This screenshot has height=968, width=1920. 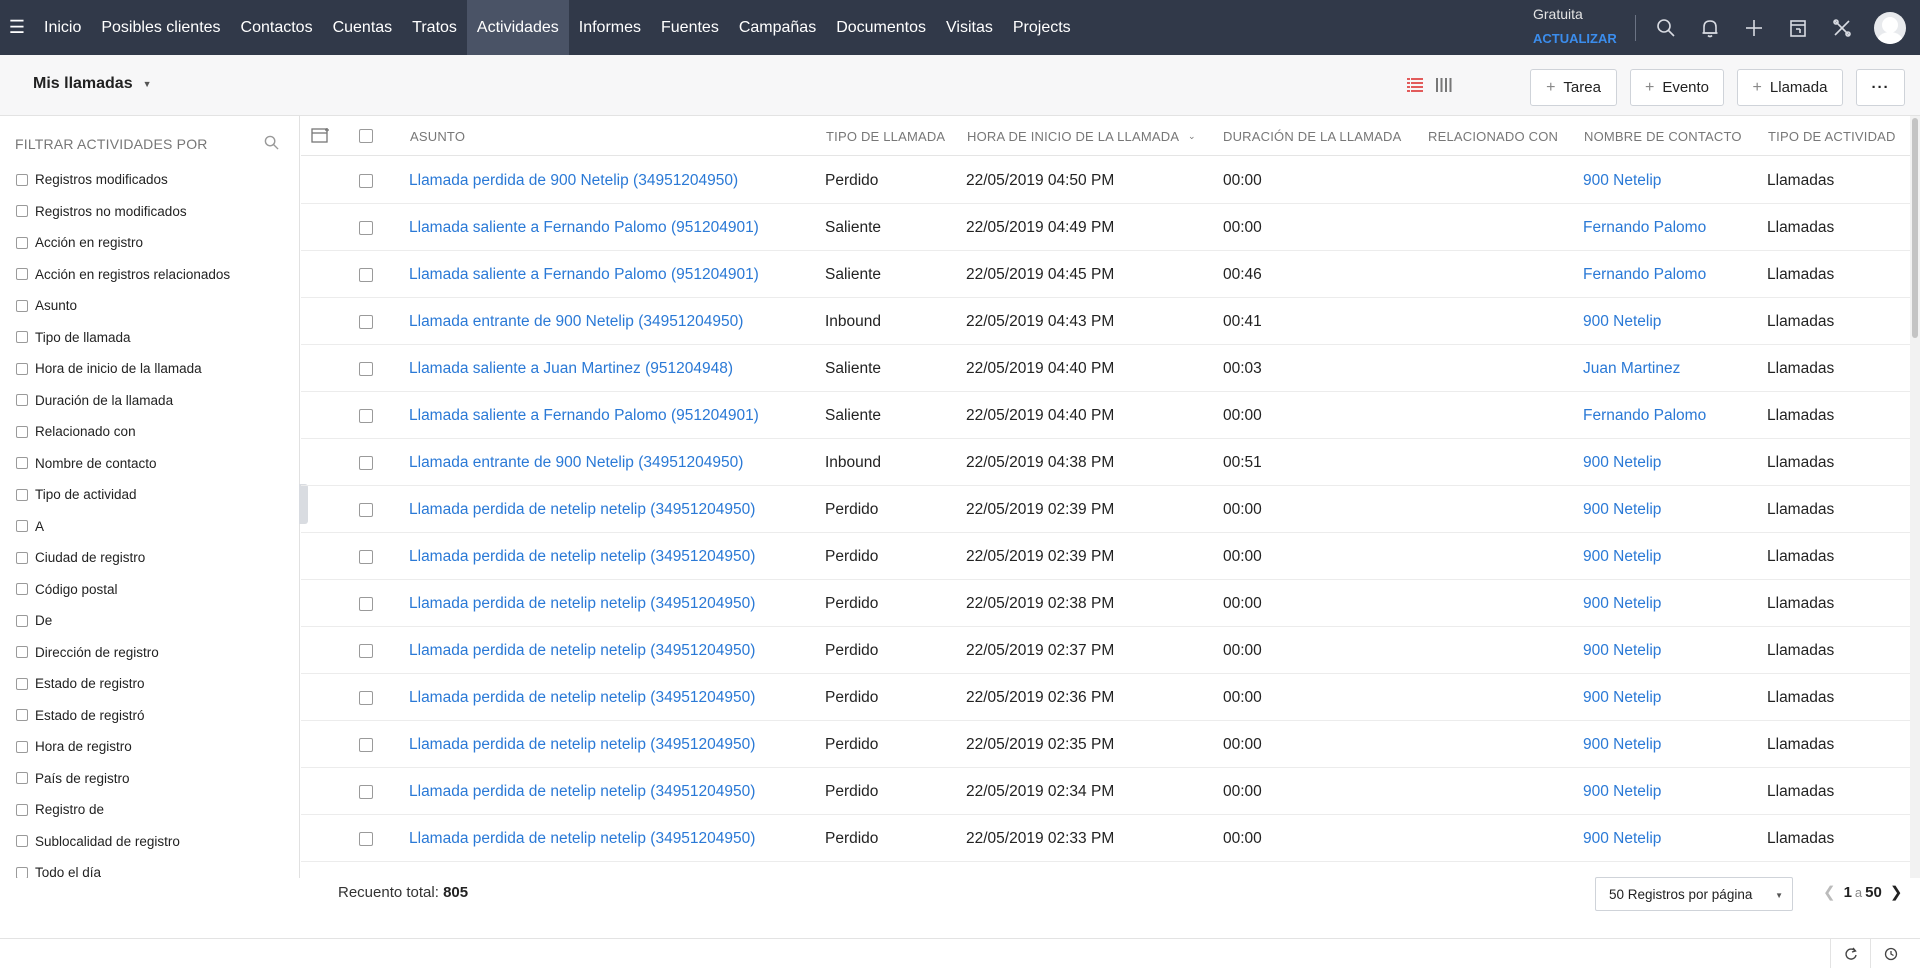 I want to click on filter-item: Estado de registro, so click(x=123, y=684).